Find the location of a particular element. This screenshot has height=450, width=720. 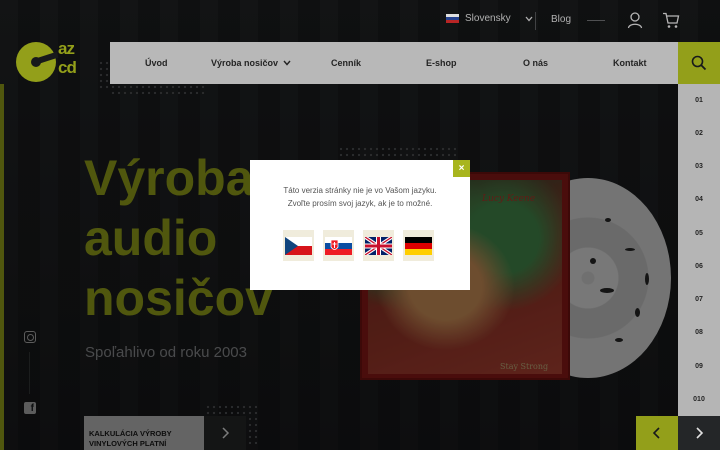

german-flag-icon is located at coordinates (418, 245).